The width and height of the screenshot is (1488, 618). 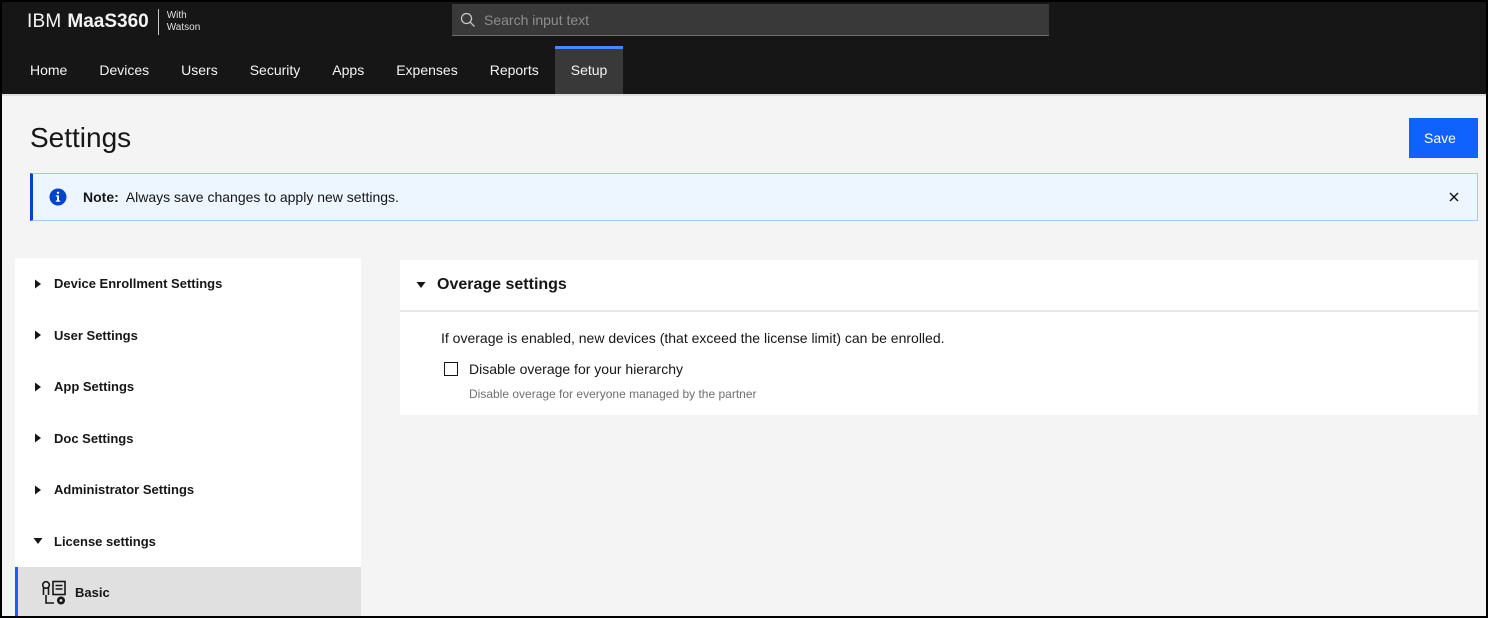 I want to click on sidebar-item-license-settings: License settings, so click(x=188, y=542).